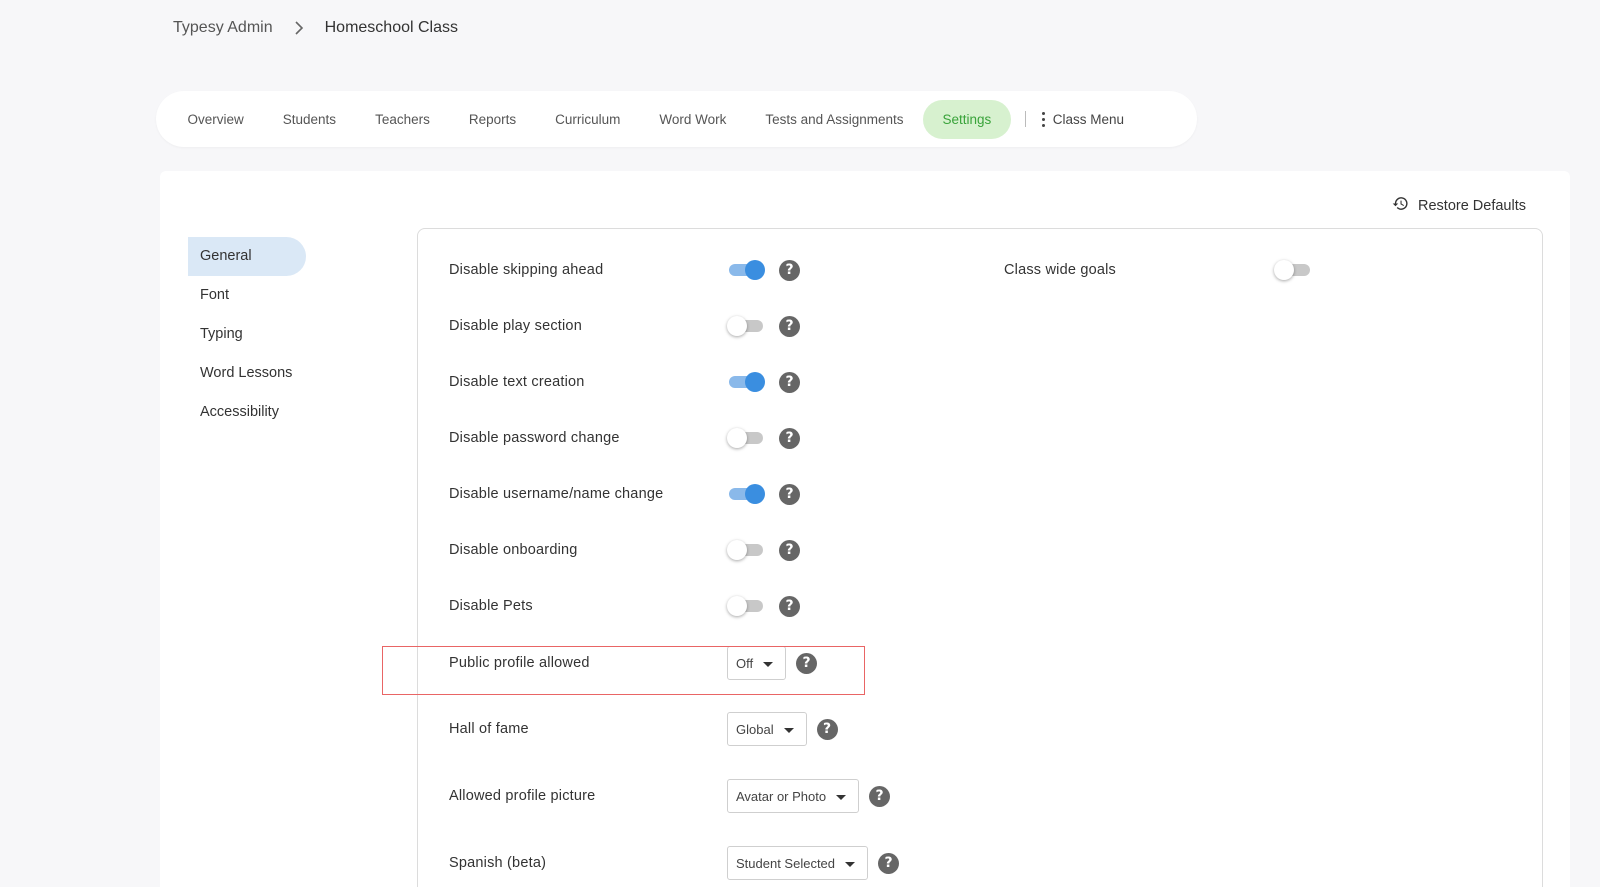  Describe the element at coordinates (403, 119) in the screenshot. I see `tab-teachers: Teachers` at that location.